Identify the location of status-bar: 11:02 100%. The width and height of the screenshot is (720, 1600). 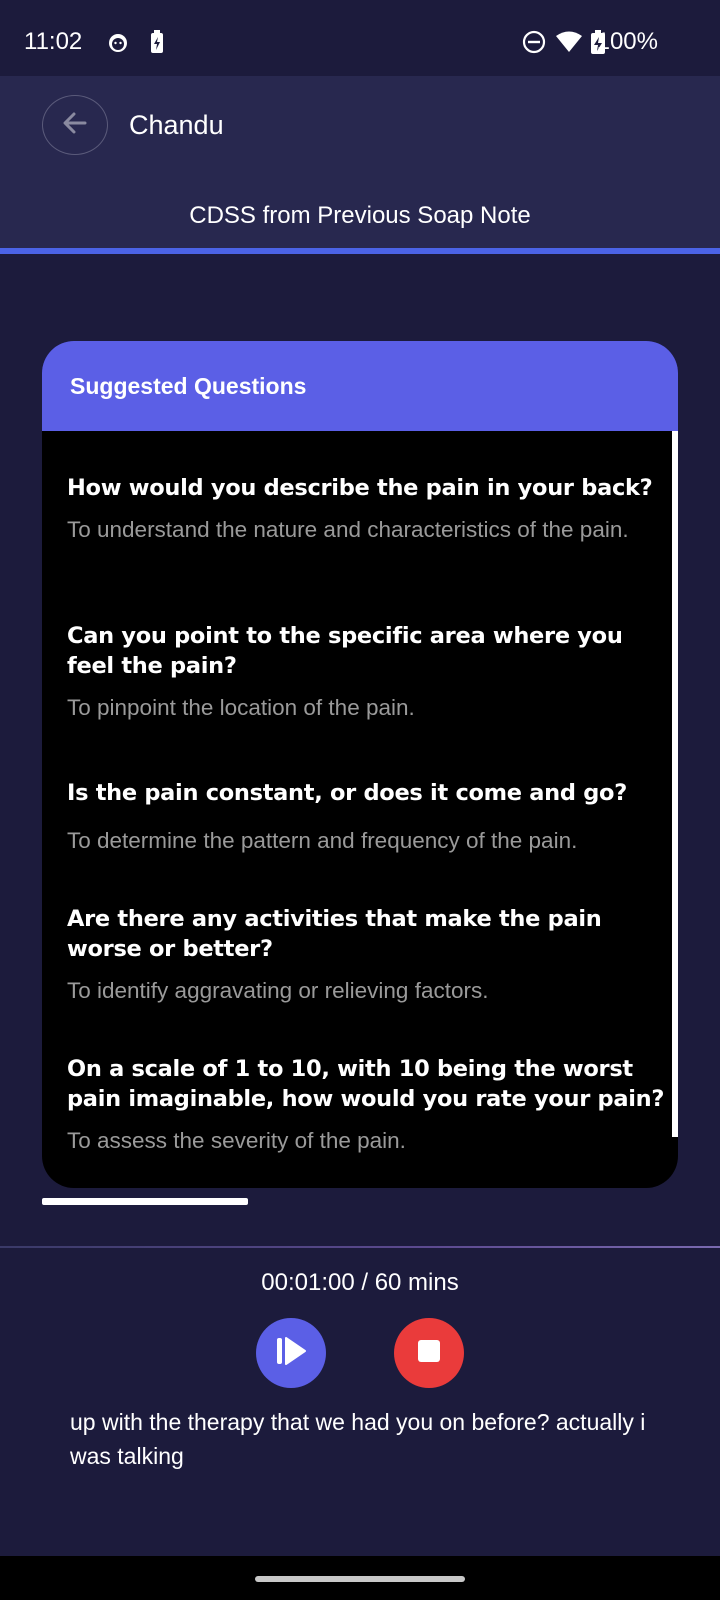
(360, 38).